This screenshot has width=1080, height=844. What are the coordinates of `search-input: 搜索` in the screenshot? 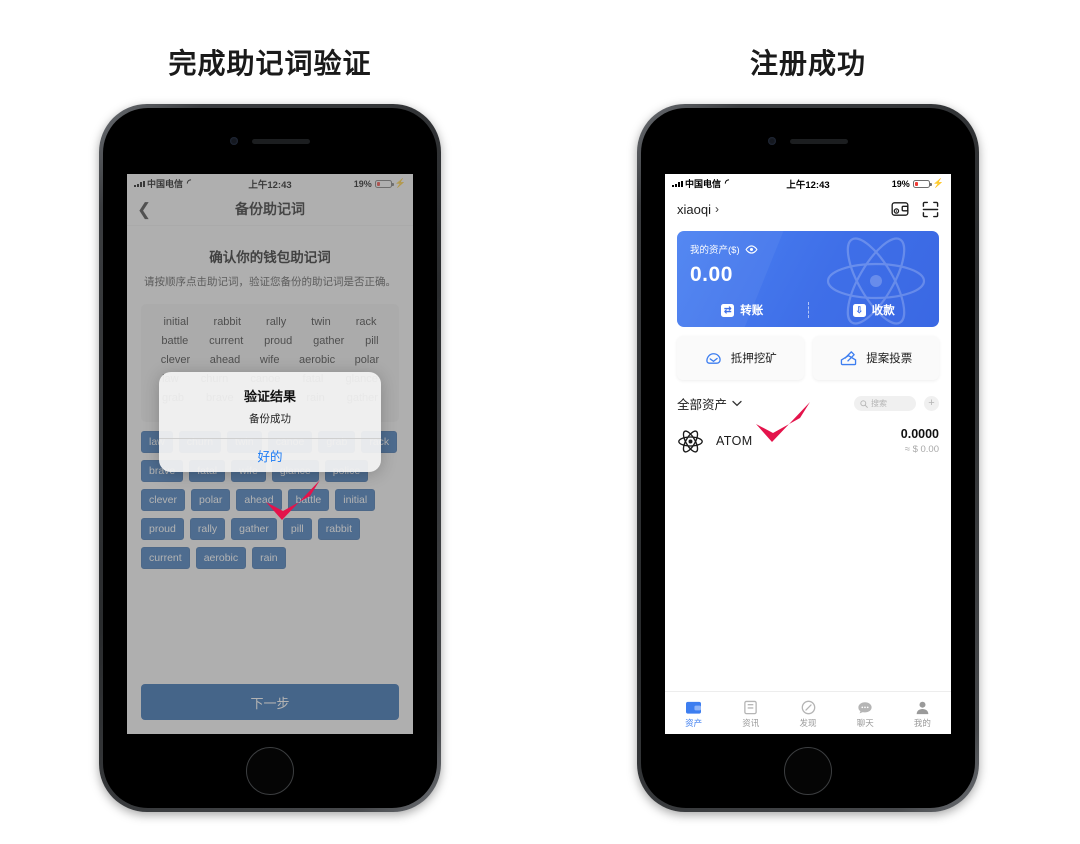 It's located at (885, 404).